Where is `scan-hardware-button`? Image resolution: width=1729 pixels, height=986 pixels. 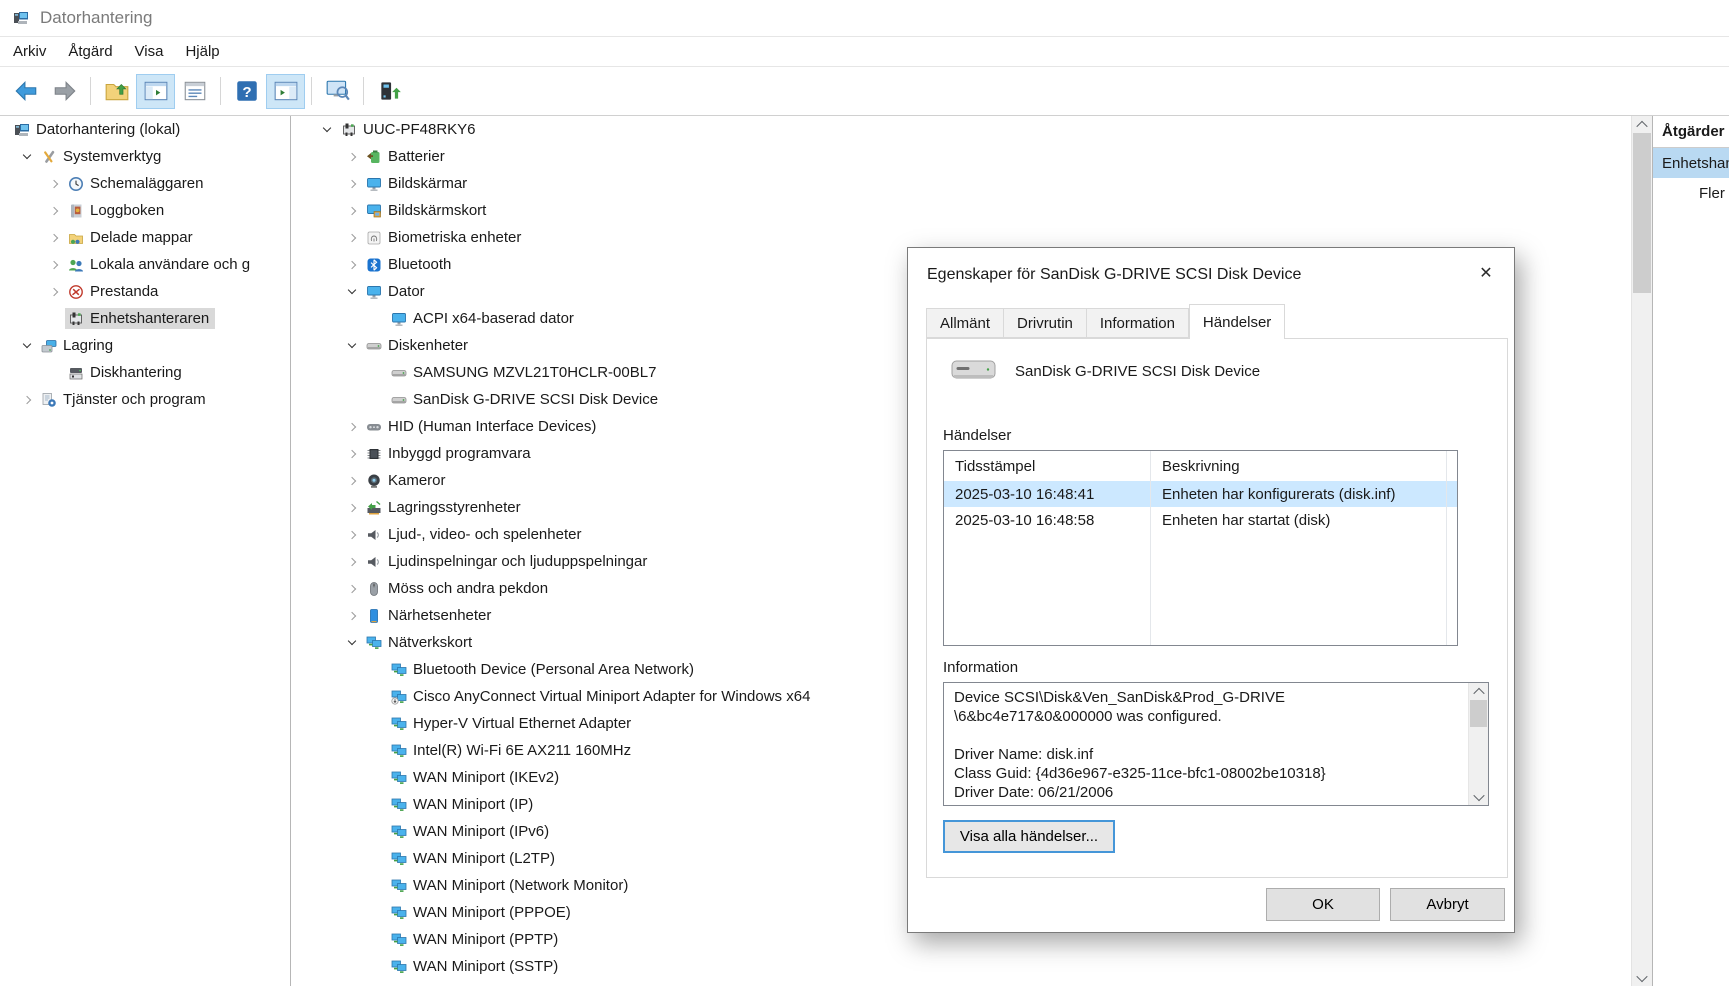 scan-hardware-button is located at coordinates (337, 91).